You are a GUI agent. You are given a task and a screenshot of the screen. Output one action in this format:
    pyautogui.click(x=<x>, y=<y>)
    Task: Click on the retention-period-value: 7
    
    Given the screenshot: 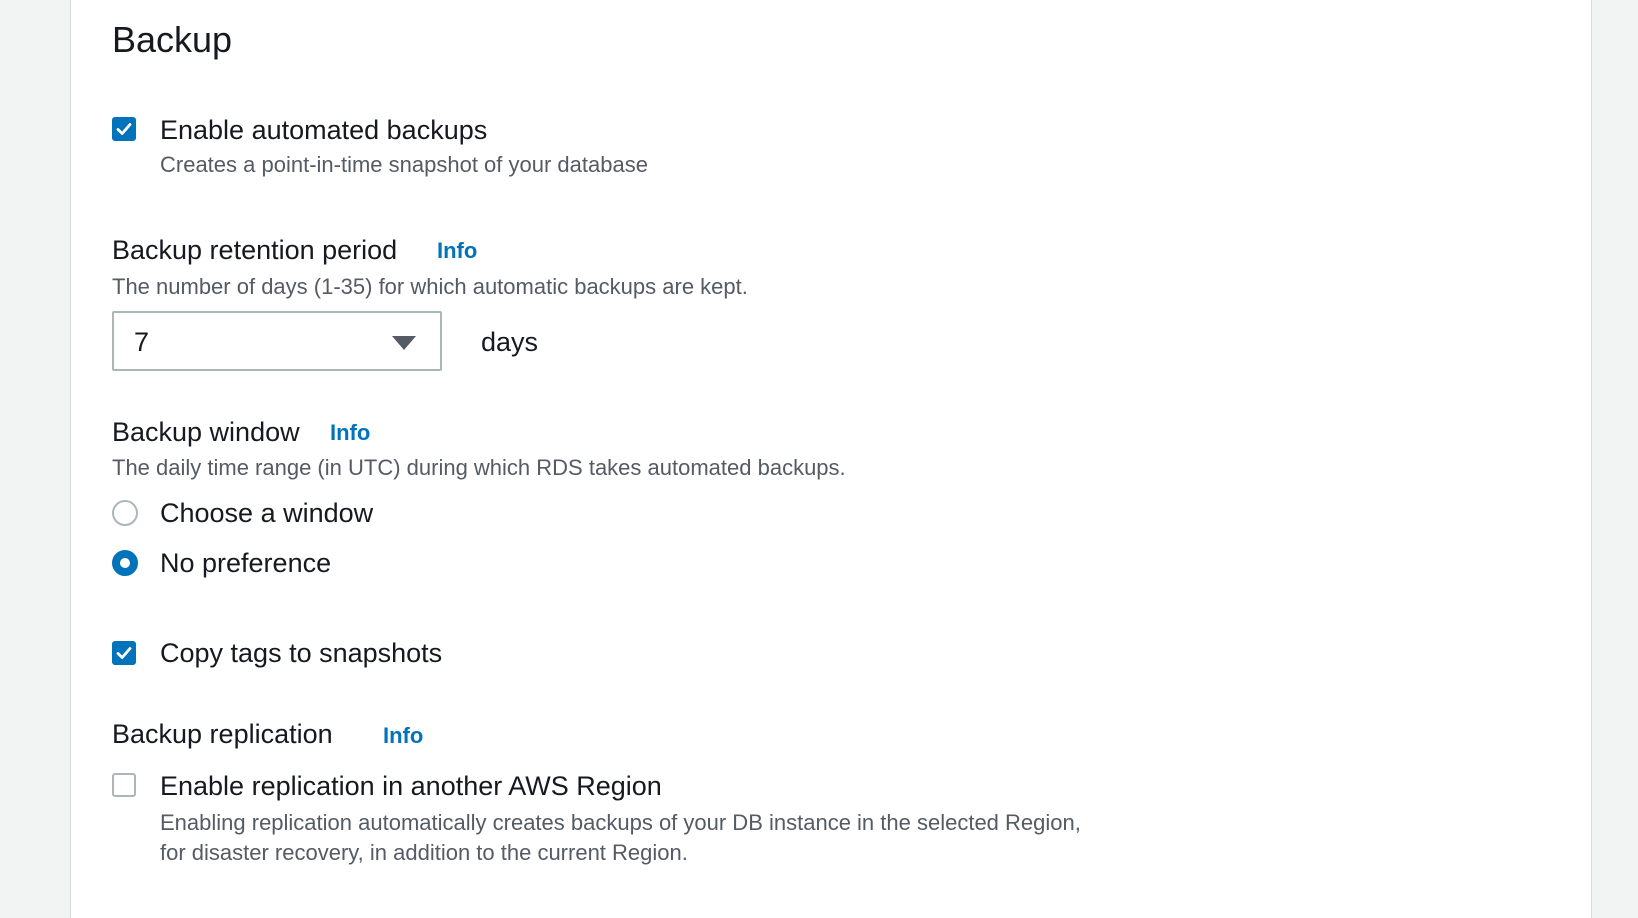 What is the action you would take?
    pyautogui.click(x=142, y=342)
    